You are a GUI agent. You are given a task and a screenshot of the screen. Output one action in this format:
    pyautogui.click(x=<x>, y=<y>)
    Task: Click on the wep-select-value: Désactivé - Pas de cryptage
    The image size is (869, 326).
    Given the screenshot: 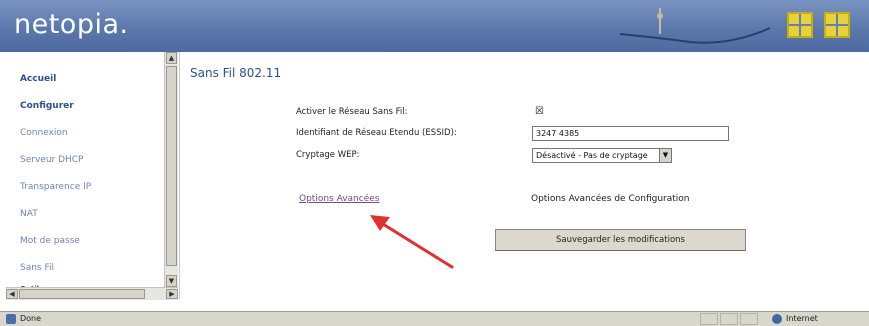 What is the action you would take?
    pyautogui.click(x=592, y=155)
    